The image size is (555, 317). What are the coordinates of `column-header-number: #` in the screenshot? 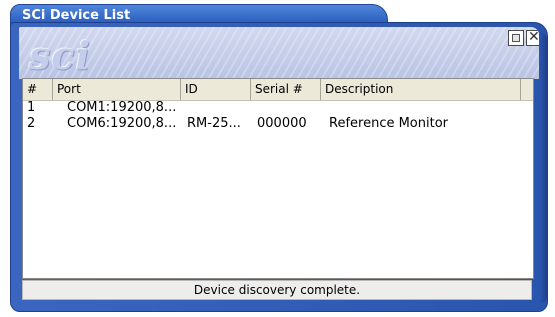 It's located at (38, 89).